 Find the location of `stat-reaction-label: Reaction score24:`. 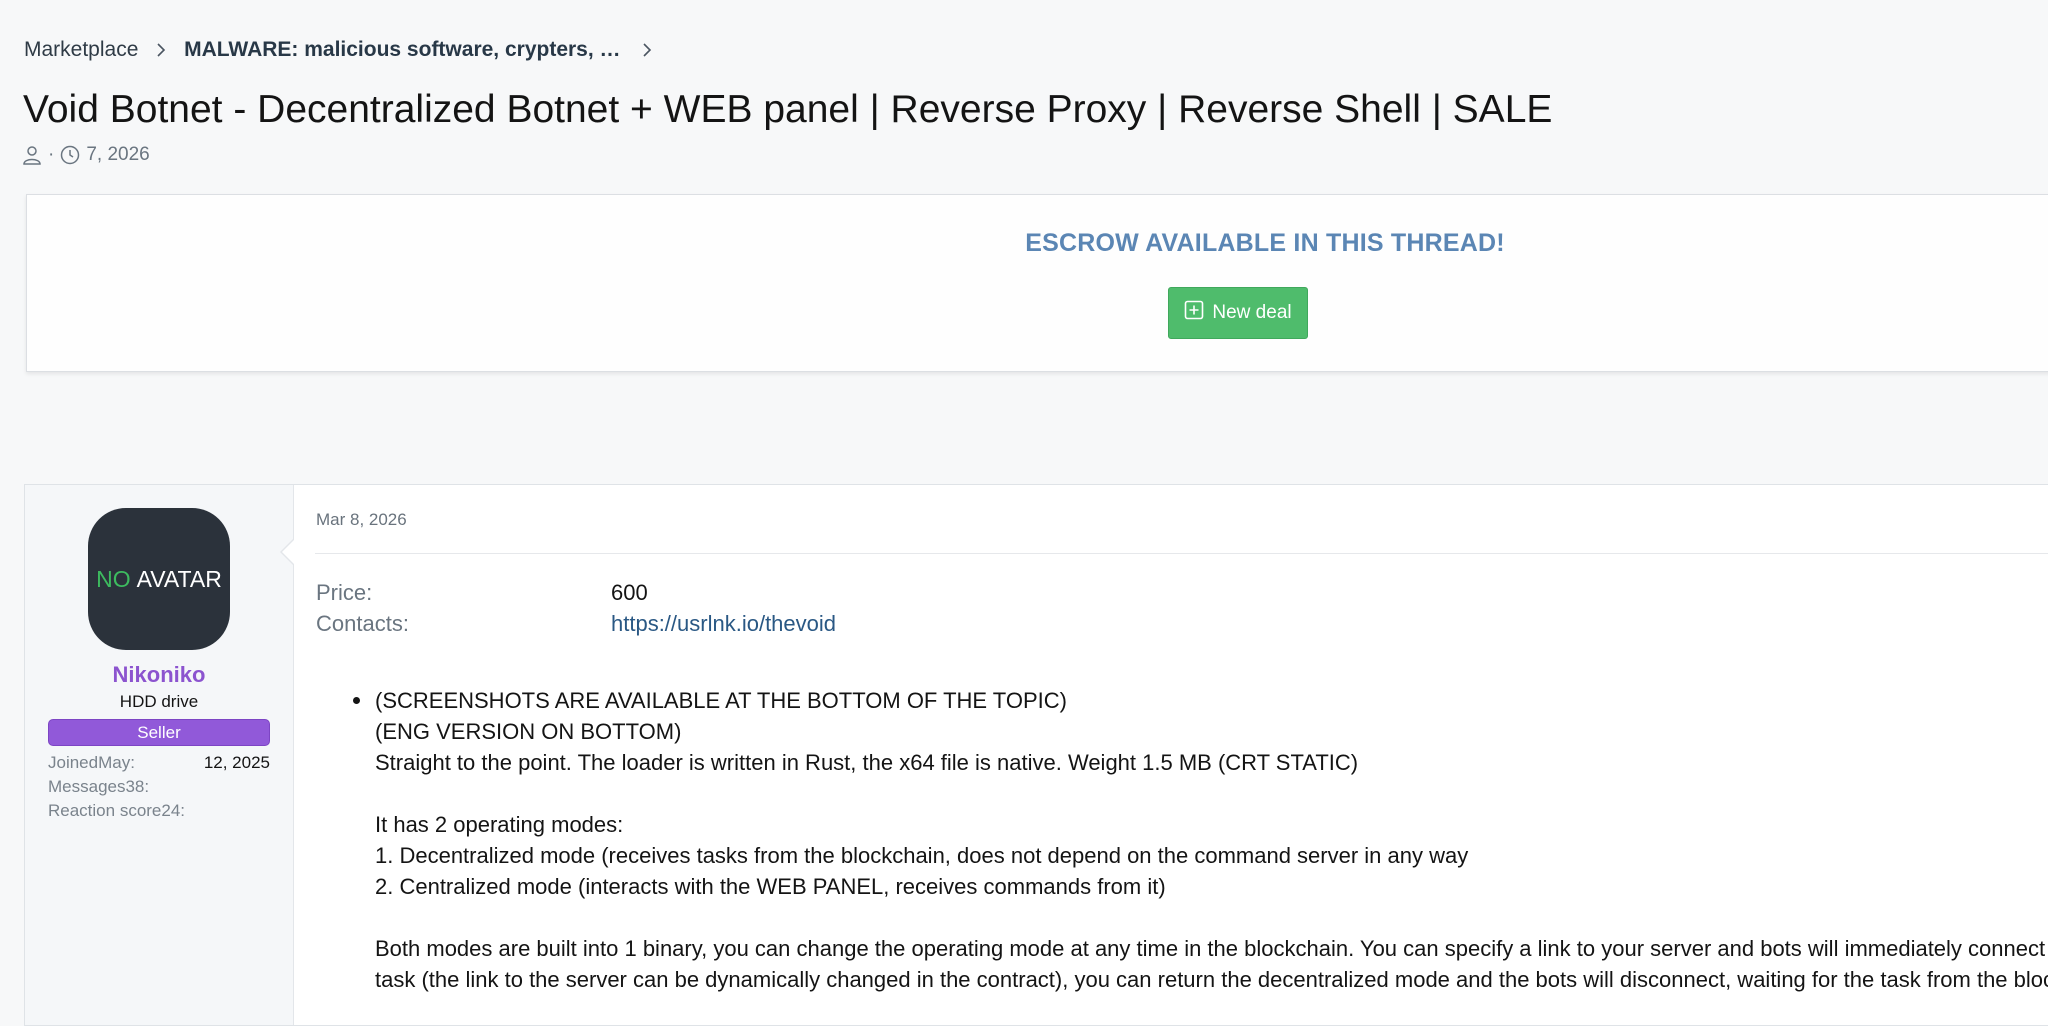

stat-reaction-label: Reaction score24: is located at coordinates (117, 810).